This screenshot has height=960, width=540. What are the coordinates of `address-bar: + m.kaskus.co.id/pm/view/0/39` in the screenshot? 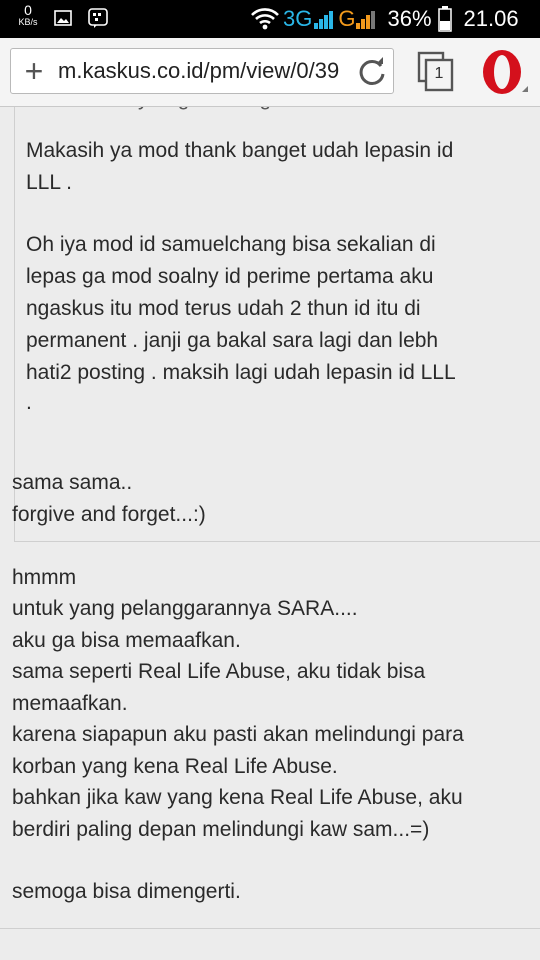 It's located at (202, 71).